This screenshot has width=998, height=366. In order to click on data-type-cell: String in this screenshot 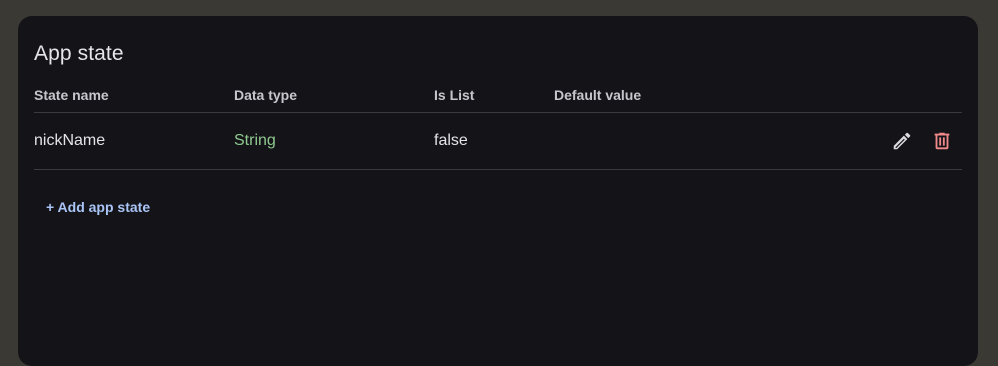, I will do `click(255, 140)`.